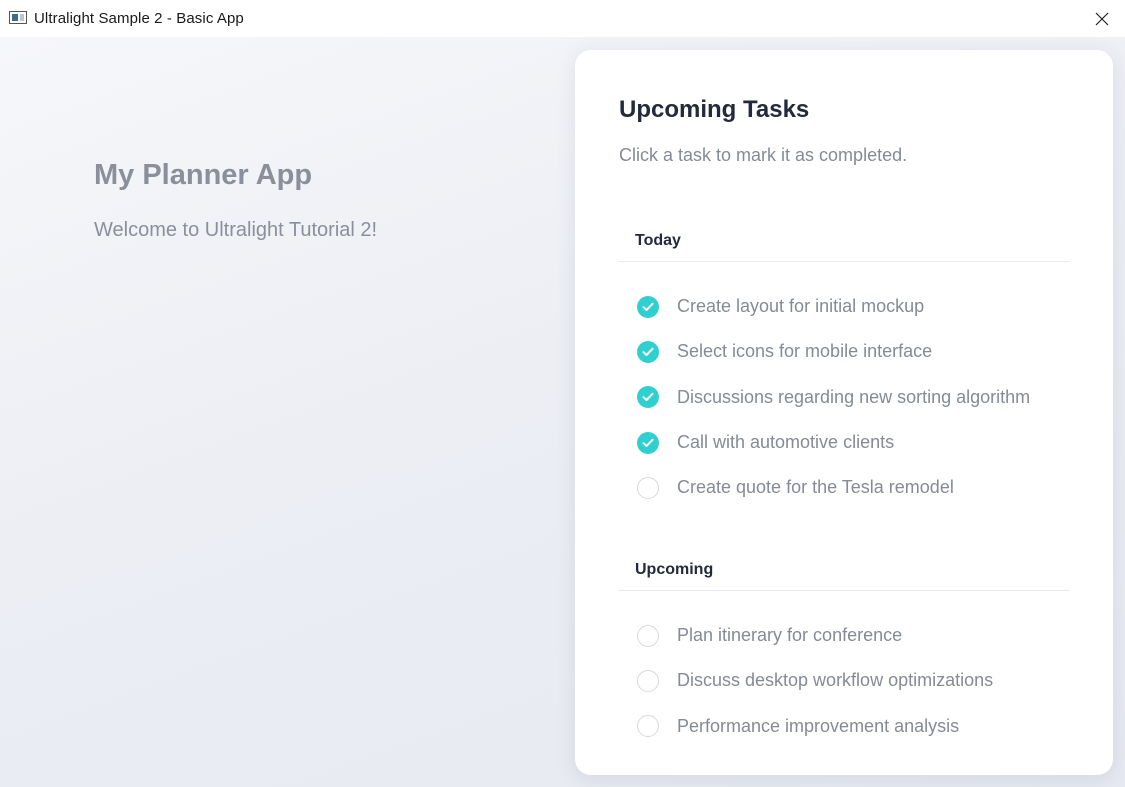  Describe the element at coordinates (658, 240) in the screenshot. I see `section-title: Today` at that location.